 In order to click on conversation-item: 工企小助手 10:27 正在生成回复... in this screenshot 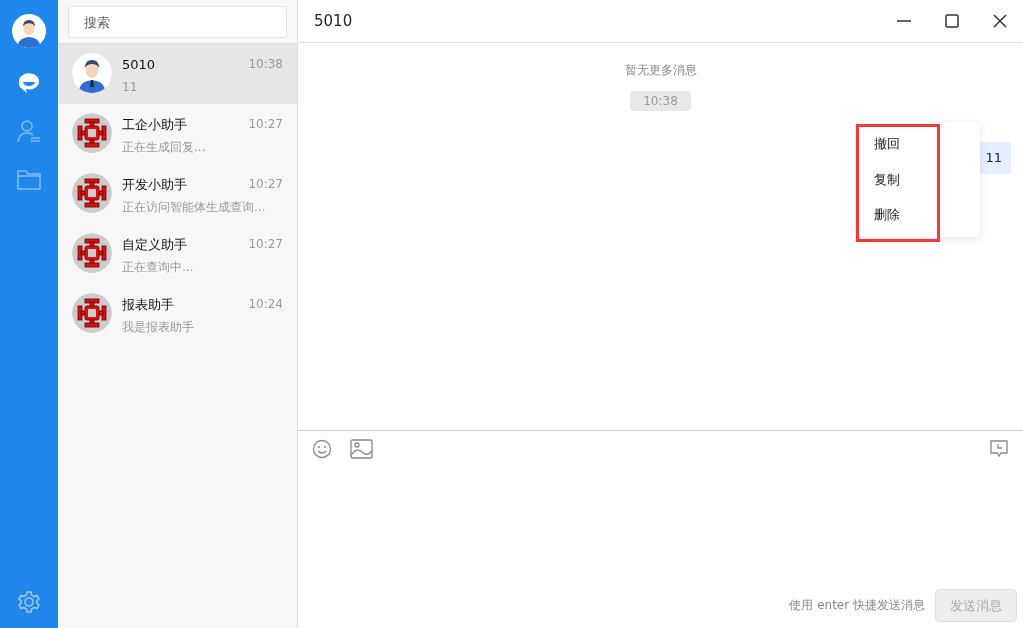, I will do `click(177, 134)`.